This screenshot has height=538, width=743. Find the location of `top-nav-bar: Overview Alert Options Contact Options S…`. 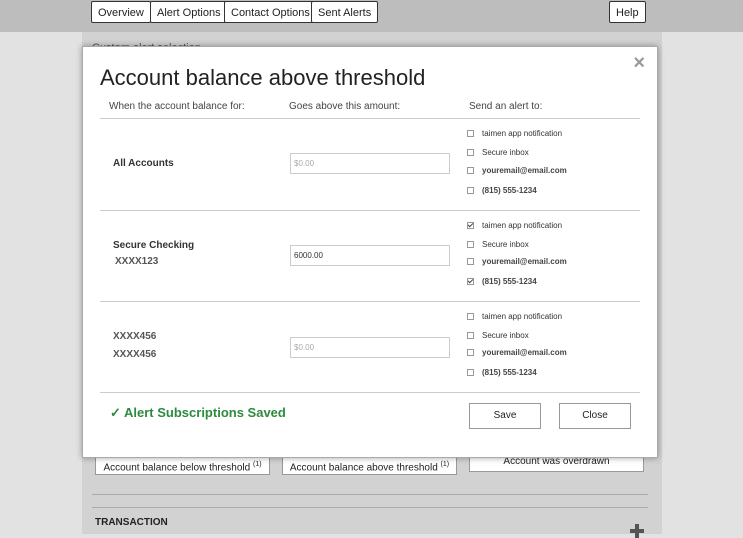

top-nav-bar: Overview Alert Options Contact Options S… is located at coordinates (371, 16).